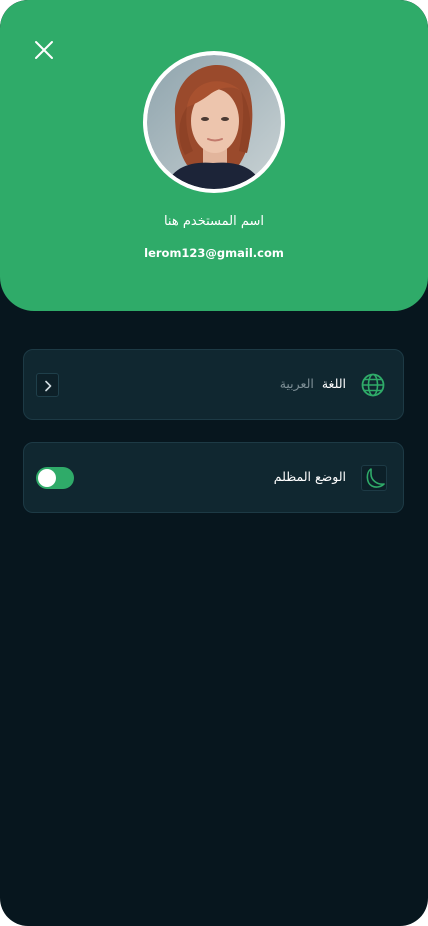 Image resolution: width=428 pixels, height=926 pixels. I want to click on dark-mode-setting: الوضع المظلم, so click(213, 477).